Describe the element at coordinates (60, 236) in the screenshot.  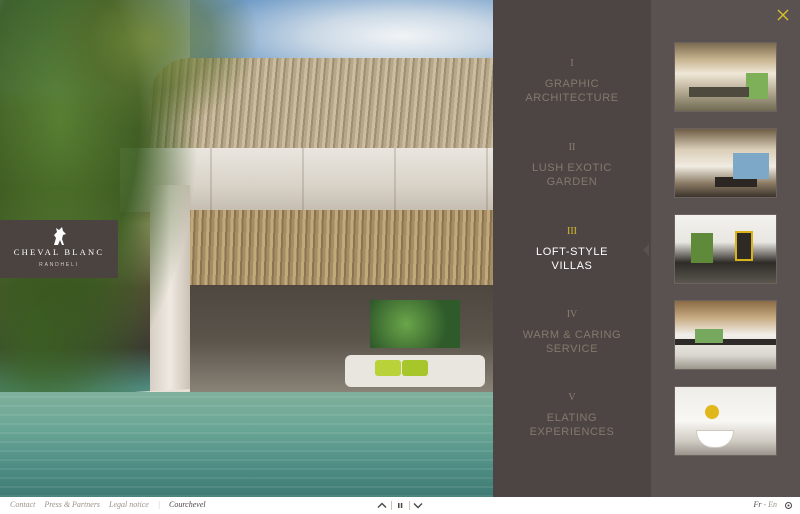
I see `horse-logo-icon` at that location.